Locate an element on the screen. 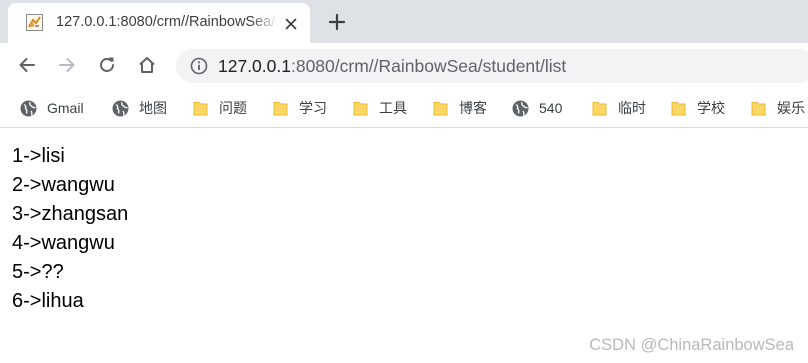 This screenshot has width=808, height=363. bookmark-folder-temp: 临时 is located at coordinates (618, 108).